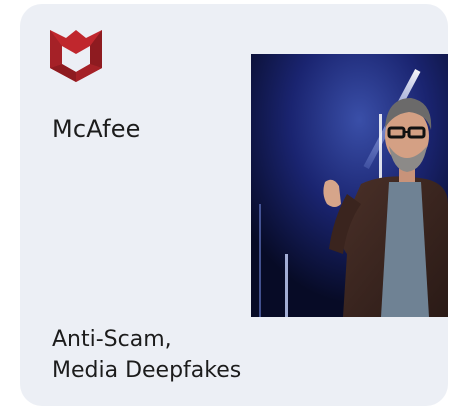 This screenshot has width=456, height=406. What do you see at coordinates (76, 54) in the screenshot?
I see `mcafee-logo-icon` at bounding box center [76, 54].